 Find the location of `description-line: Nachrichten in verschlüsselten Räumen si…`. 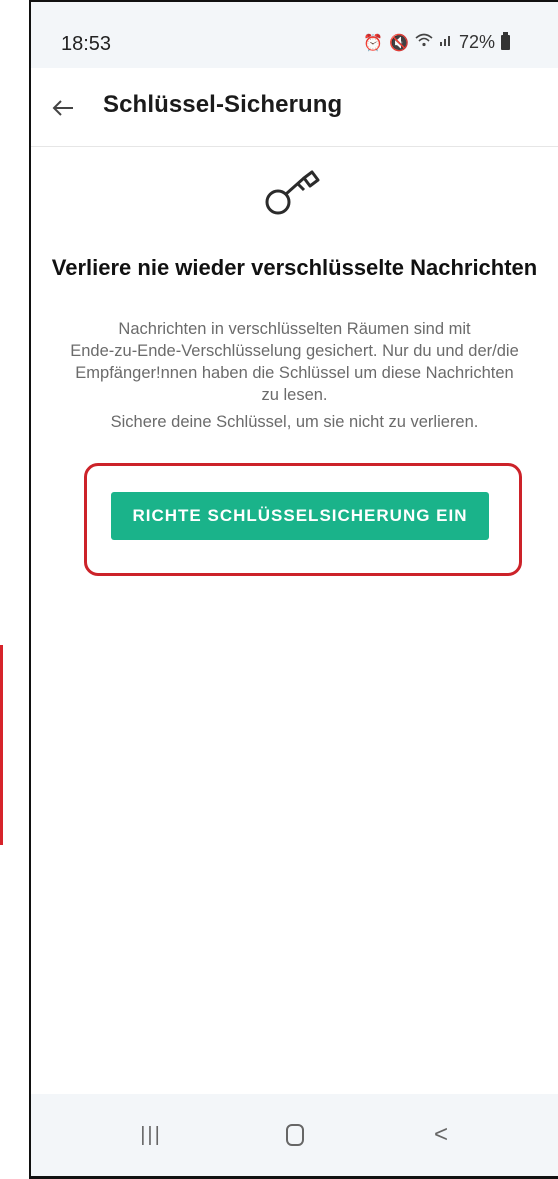

description-line: Nachrichten in verschlüsselten Räumen si… is located at coordinates (294, 329).